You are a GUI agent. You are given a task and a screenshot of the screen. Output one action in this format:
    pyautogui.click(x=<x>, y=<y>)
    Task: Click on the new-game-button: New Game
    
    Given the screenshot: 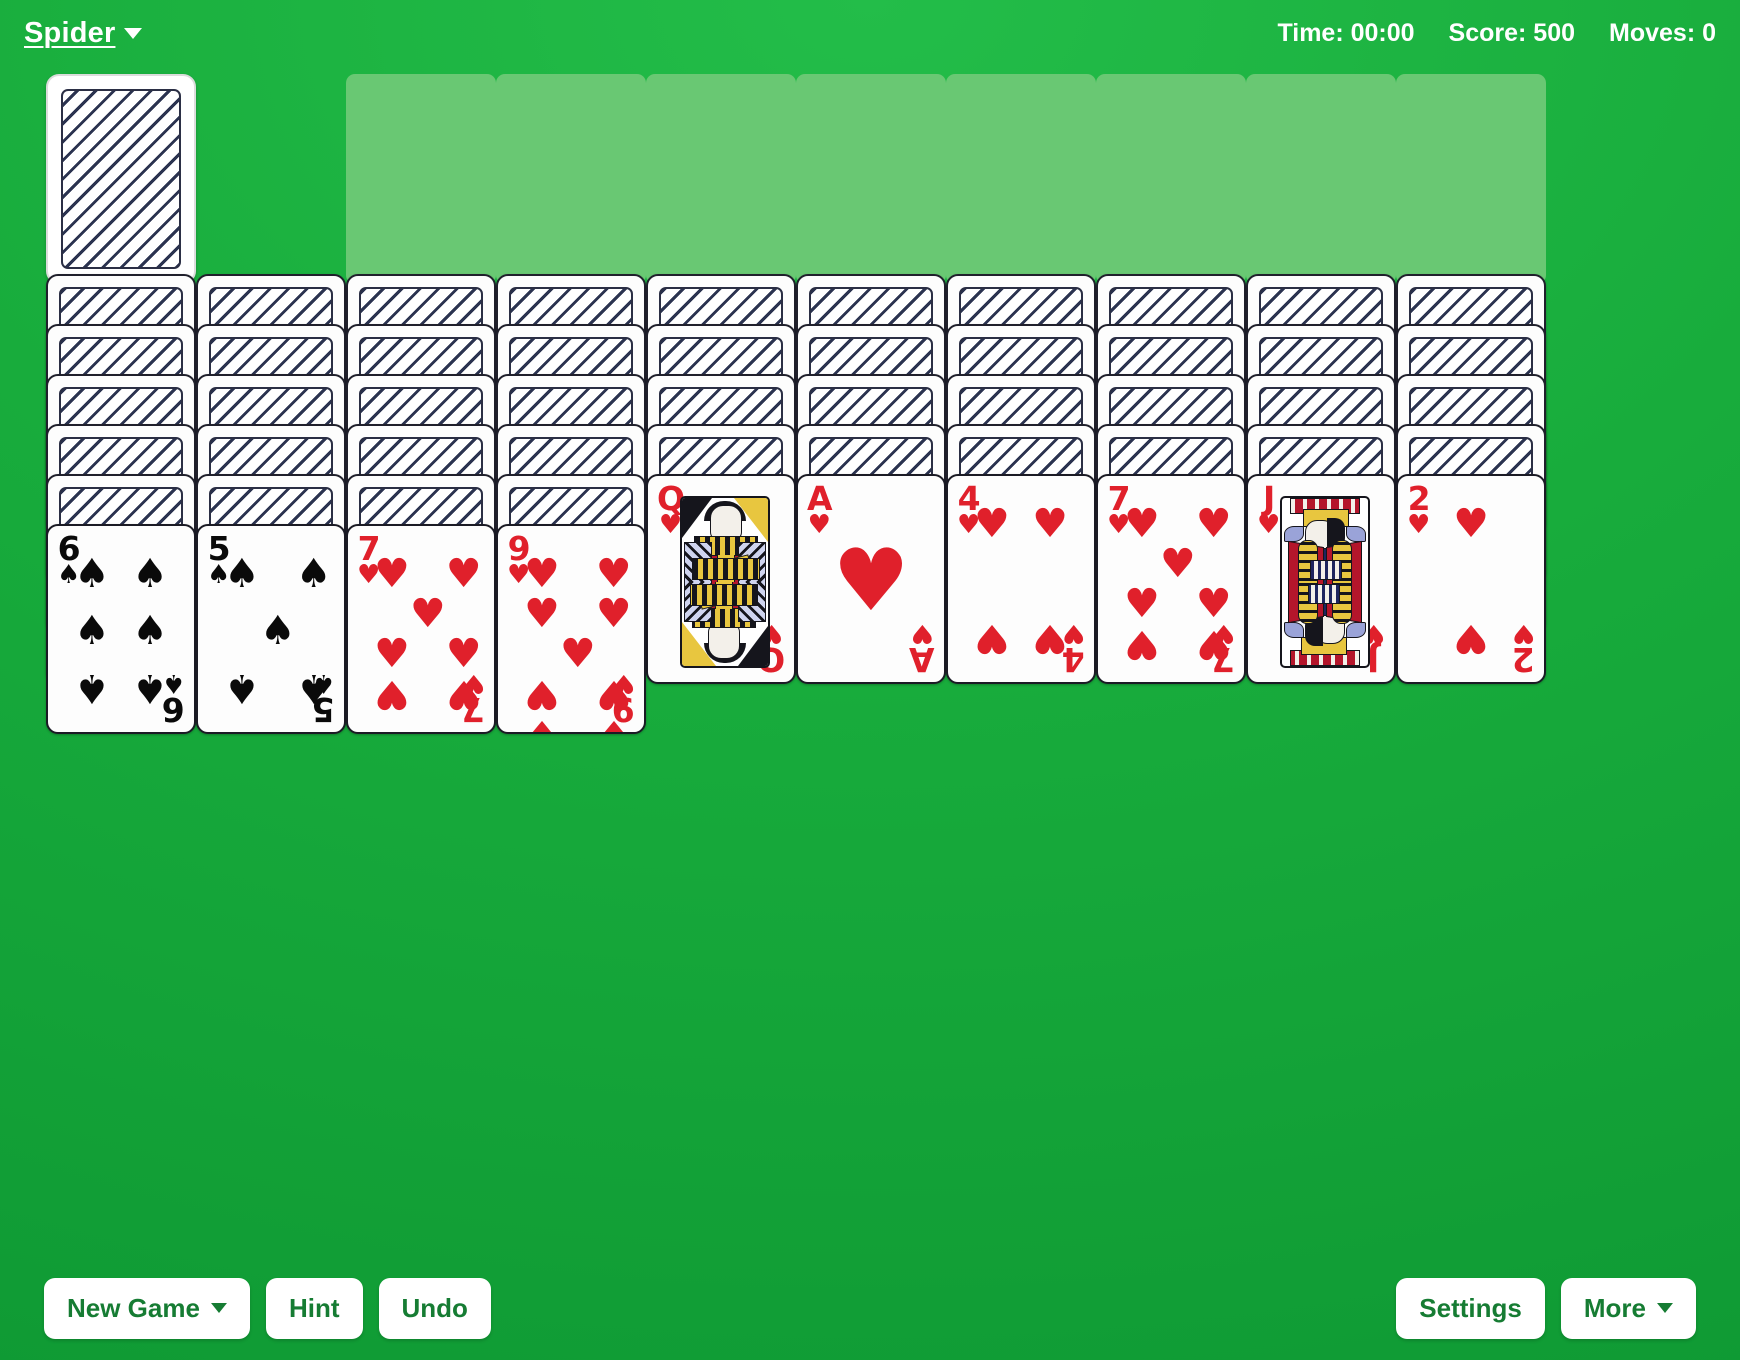 What is the action you would take?
    pyautogui.click(x=147, y=1308)
    